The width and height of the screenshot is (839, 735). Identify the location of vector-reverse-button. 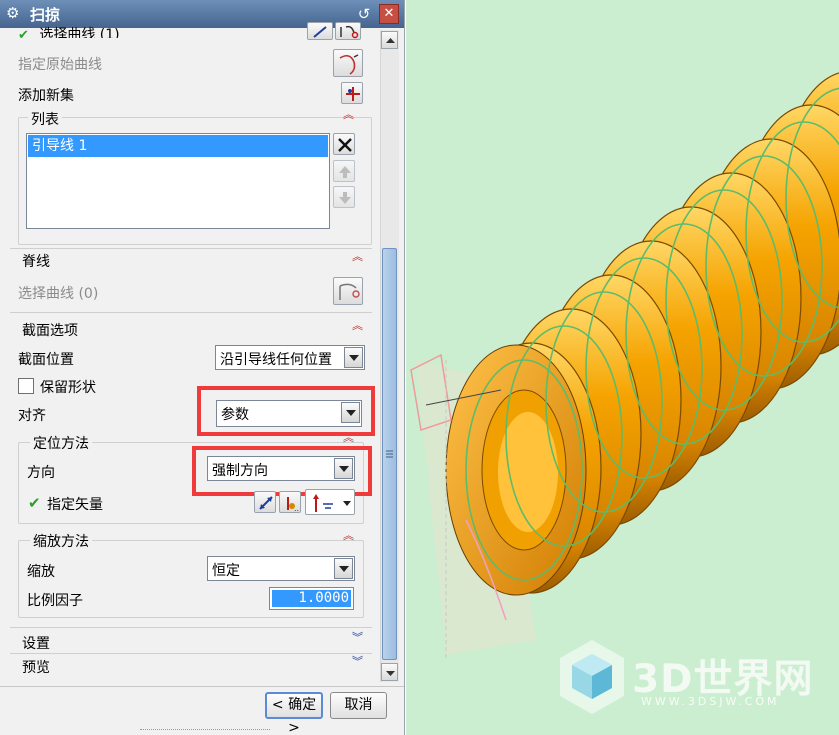
(265, 502).